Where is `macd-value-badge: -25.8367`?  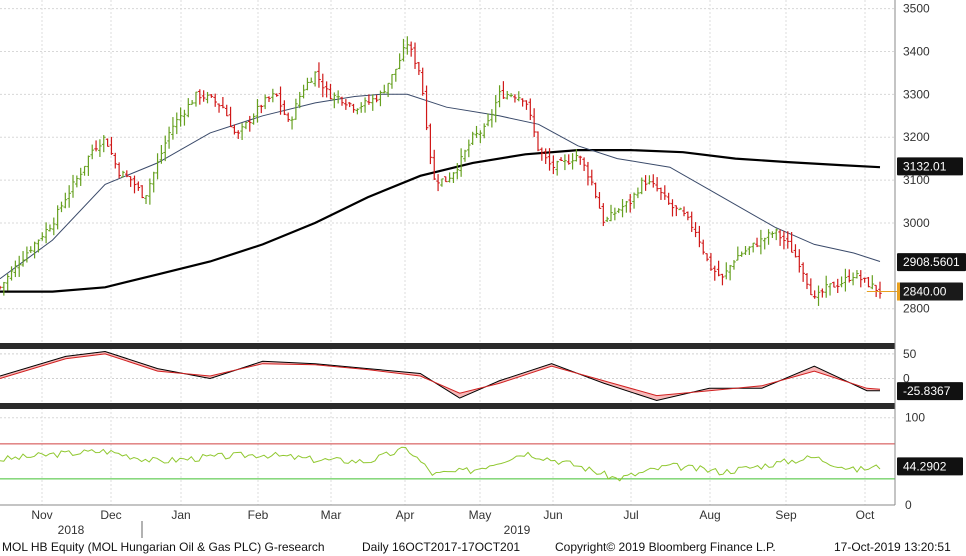
macd-value-badge: -25.8367 is located at coordinates (930, 391).